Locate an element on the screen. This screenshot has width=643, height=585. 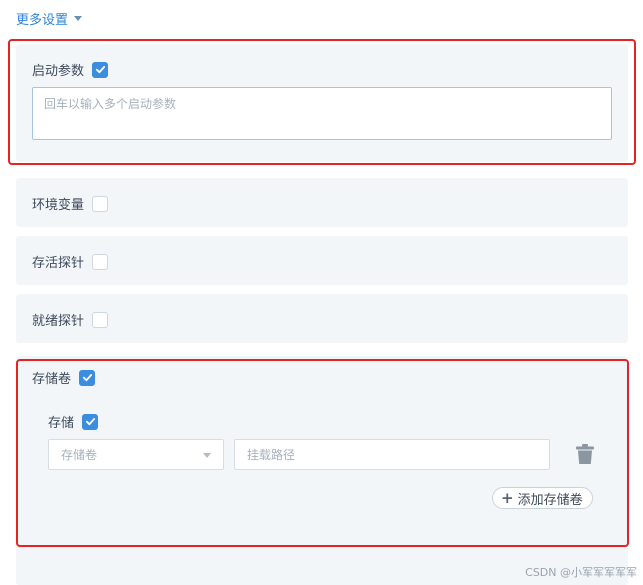
watermark: CSDN @小军军军军军 is located at coordinates (581, 572).